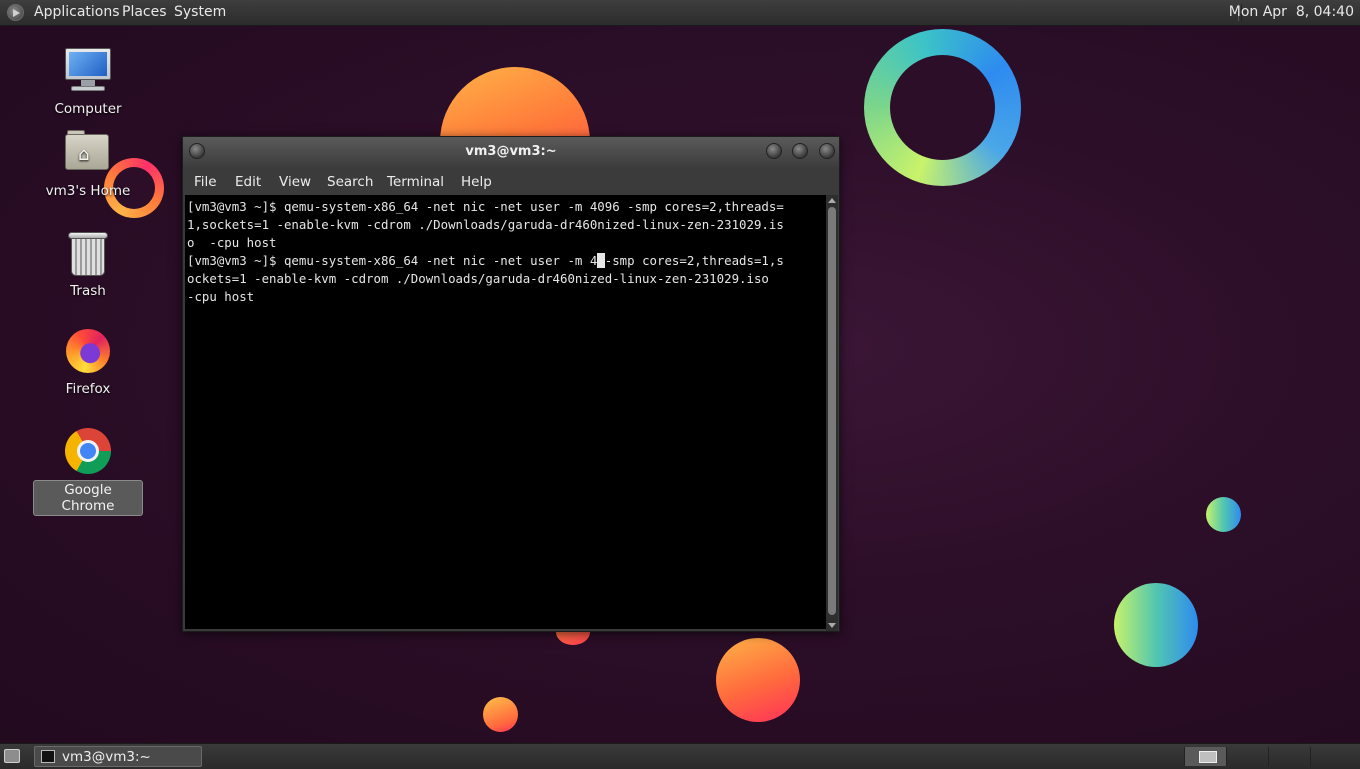 This screenshot has height=769, width=1360. Describe the element at coordinates (88, 389) in the screenshot. I see `desktop-icon-label: Firefox` at that location.